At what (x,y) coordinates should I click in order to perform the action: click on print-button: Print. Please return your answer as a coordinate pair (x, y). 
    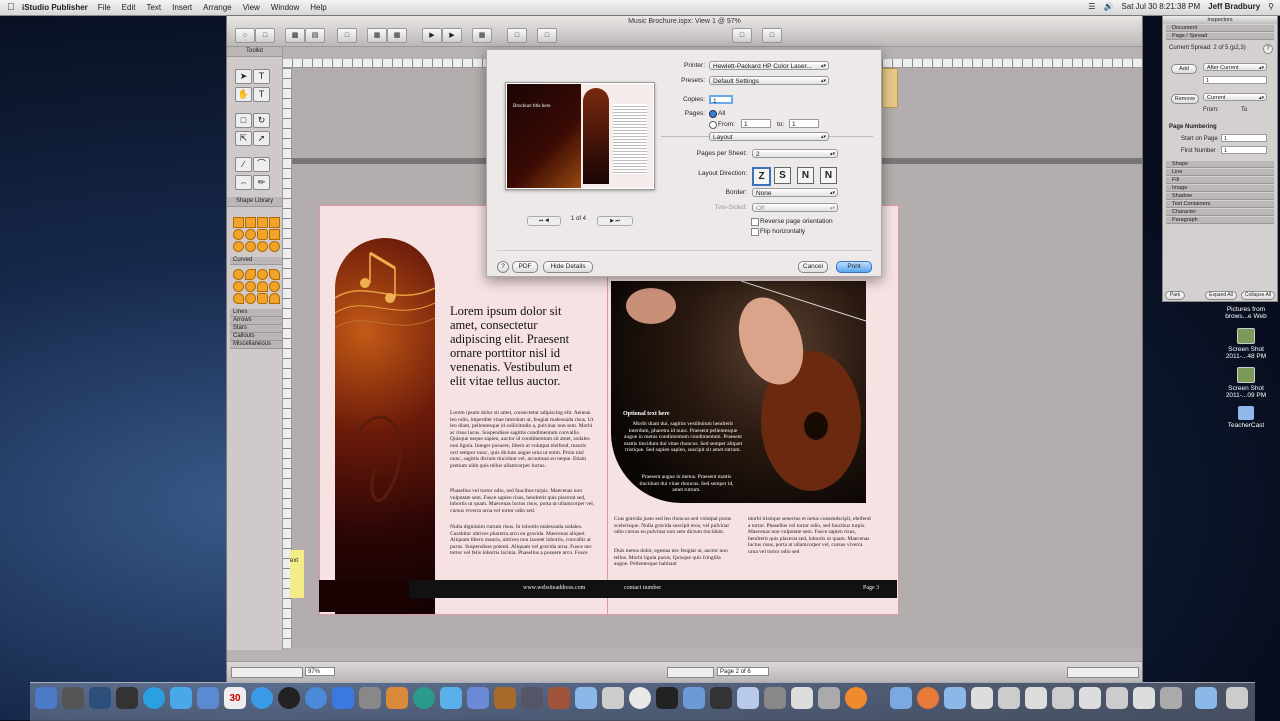
    Looking at the image, I should click on (854, 267).